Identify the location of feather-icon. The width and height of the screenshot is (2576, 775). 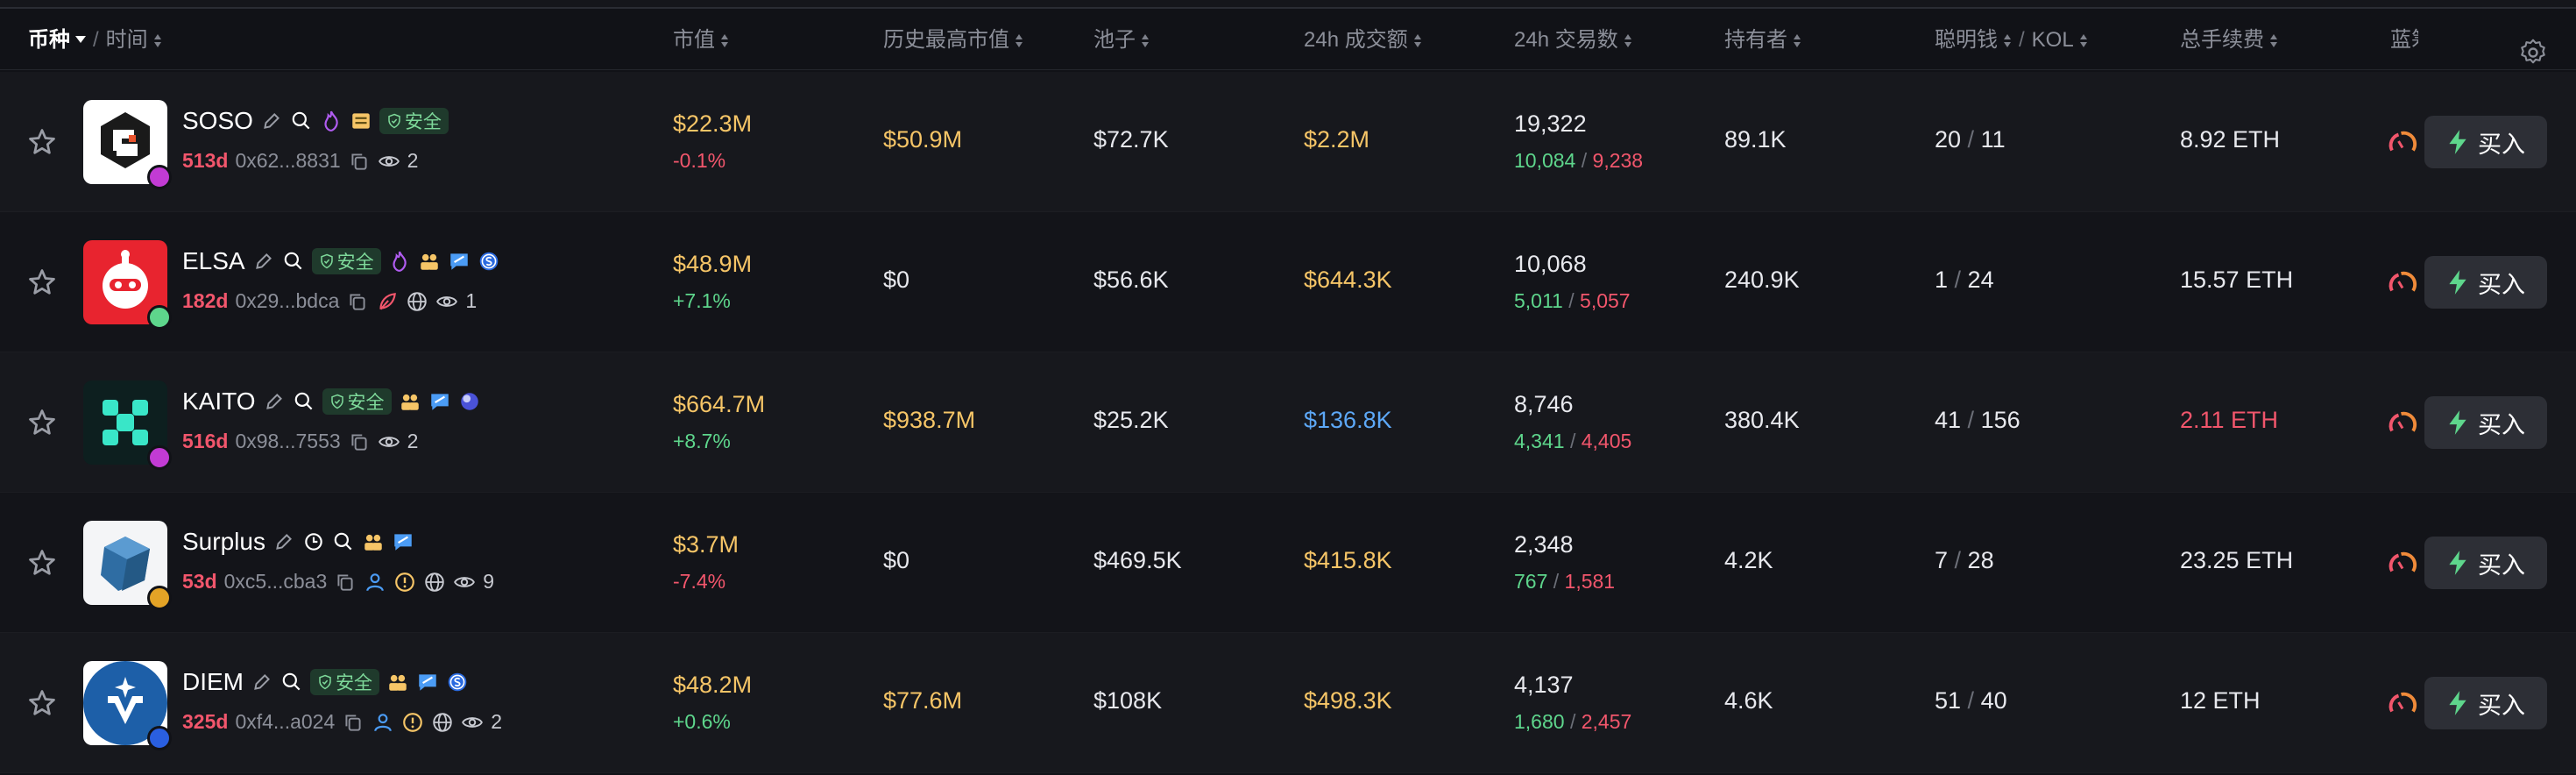
(387, 301).